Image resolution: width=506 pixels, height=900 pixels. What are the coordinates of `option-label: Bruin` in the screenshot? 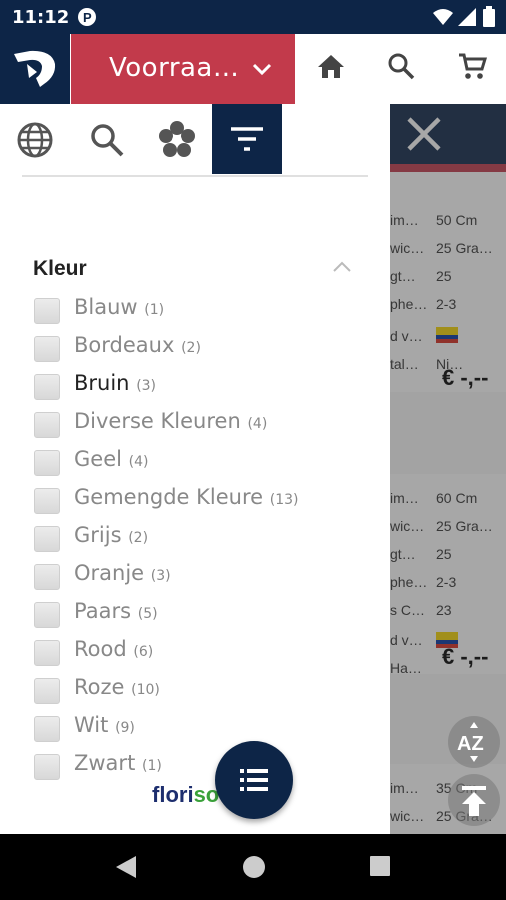 It's located at (102, 383).